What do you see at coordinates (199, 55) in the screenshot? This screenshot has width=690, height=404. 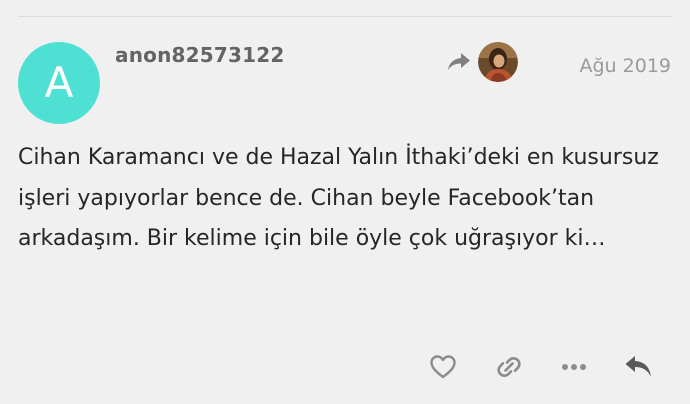 I see `username: anon82573122` at bounding box center [199, 55].